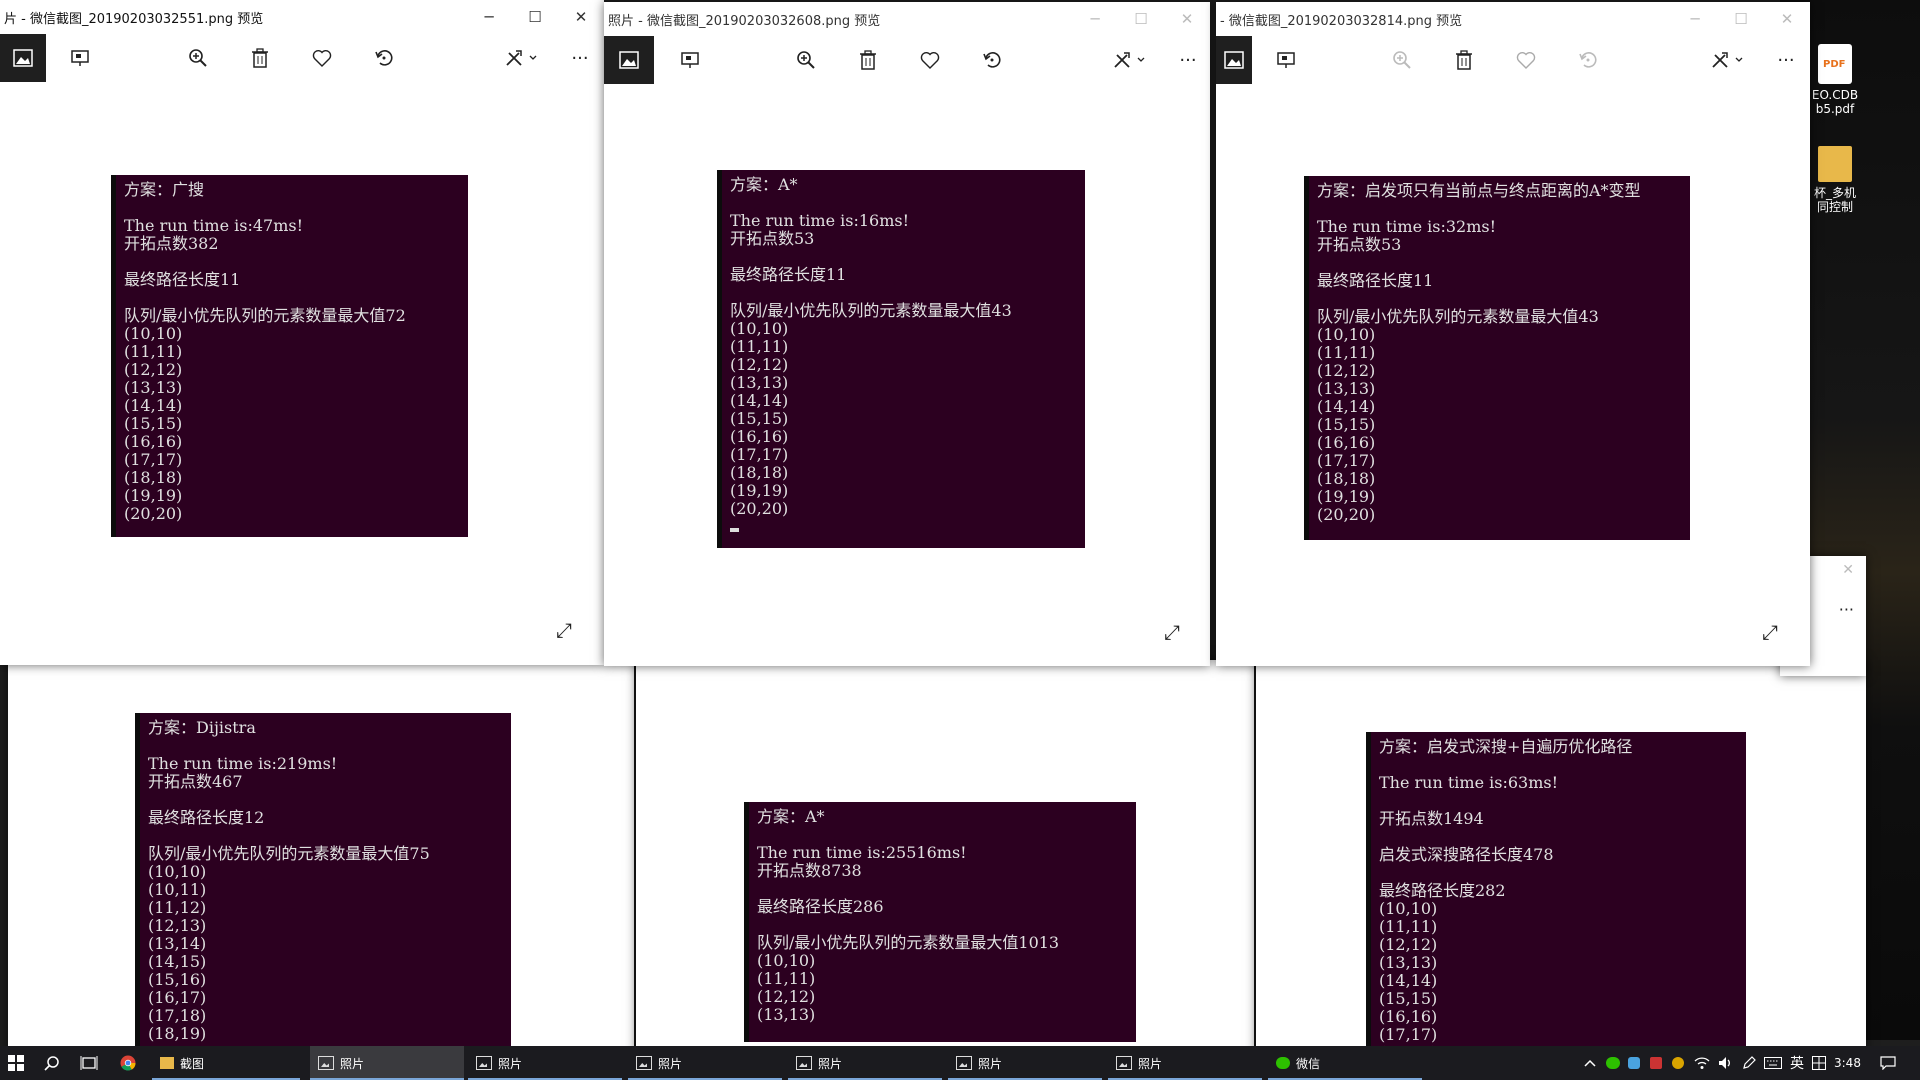 The height and width of the screenshot is (1080, 1920). What do you see at coordinates (91, 1063) in the screenshot?
I see `task-view-button` at bounding box center [91, 1063].